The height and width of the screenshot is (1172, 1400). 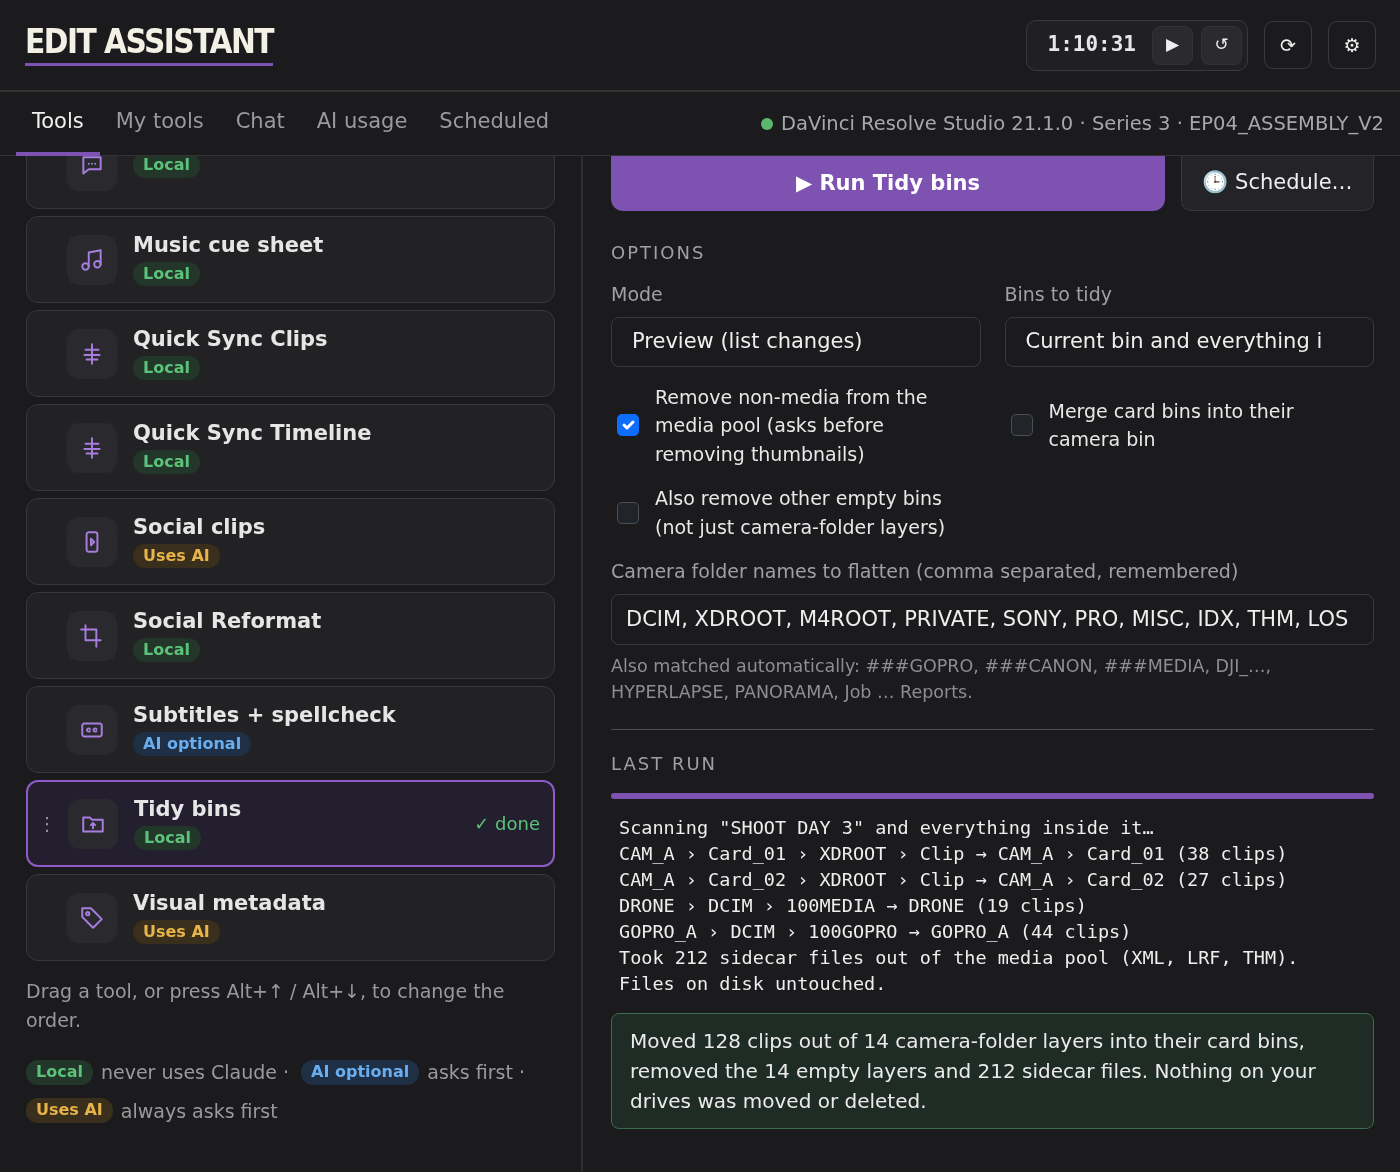 I want to click on refresh-button: ⟳, so click(x=1288, y=45).